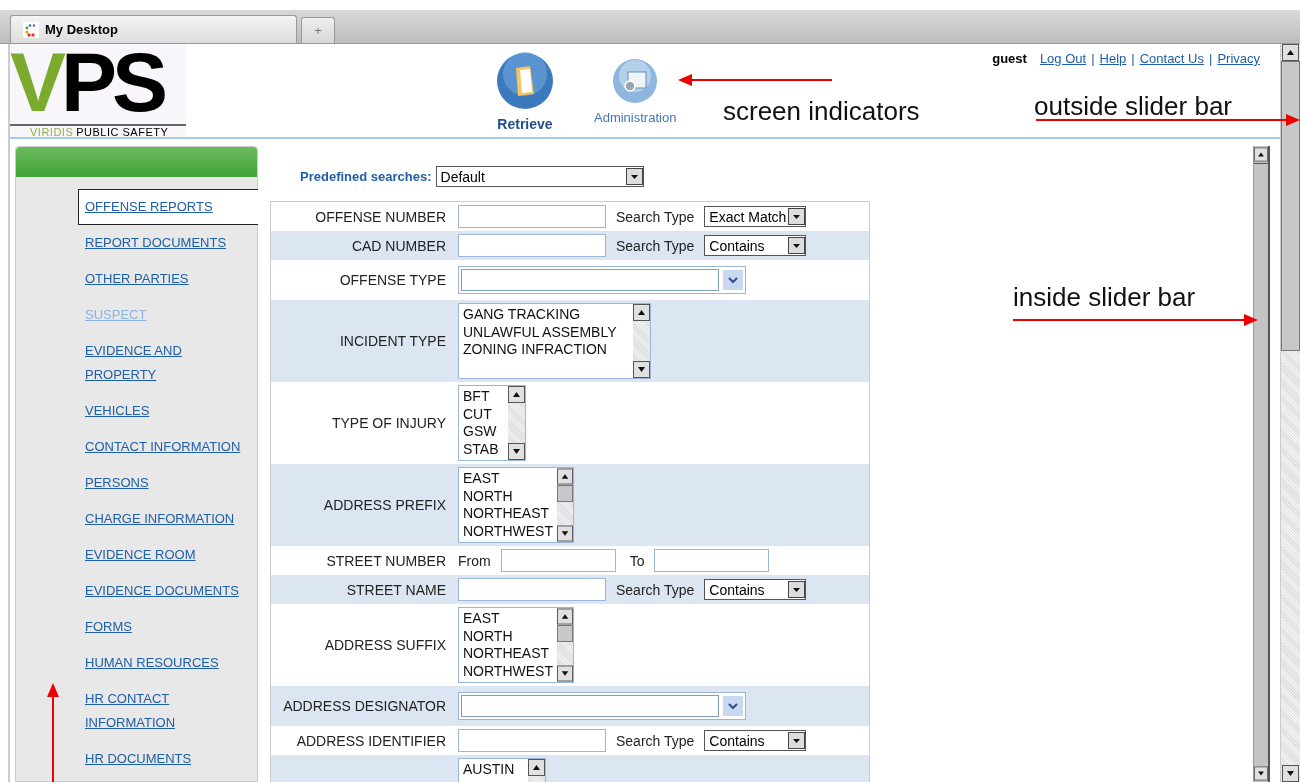 The width and height of the screenshot is (1300, 782). I want to click on field-label: TYPE OF INJURY, so click(388, 423).